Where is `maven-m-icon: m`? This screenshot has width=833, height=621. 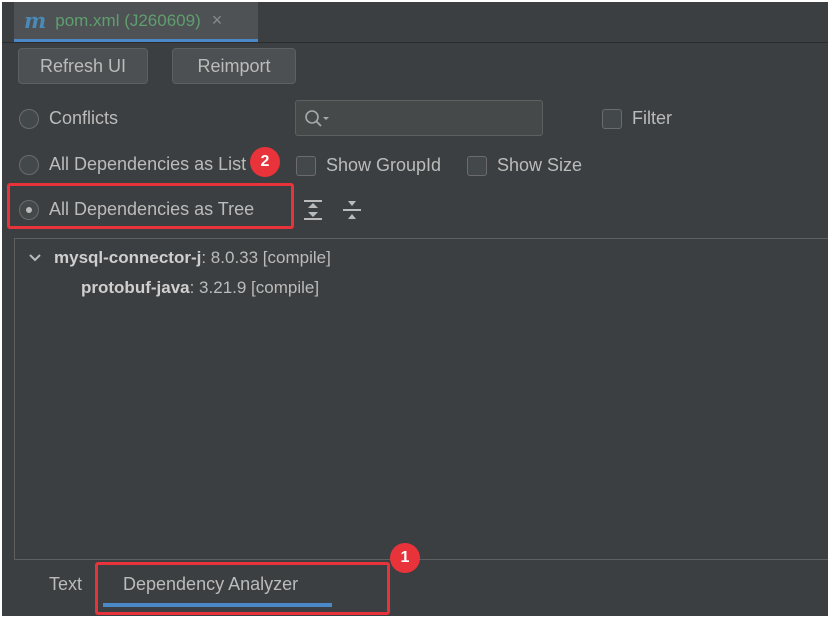 maven-m-icon: m is located at coordinates (35, 20).